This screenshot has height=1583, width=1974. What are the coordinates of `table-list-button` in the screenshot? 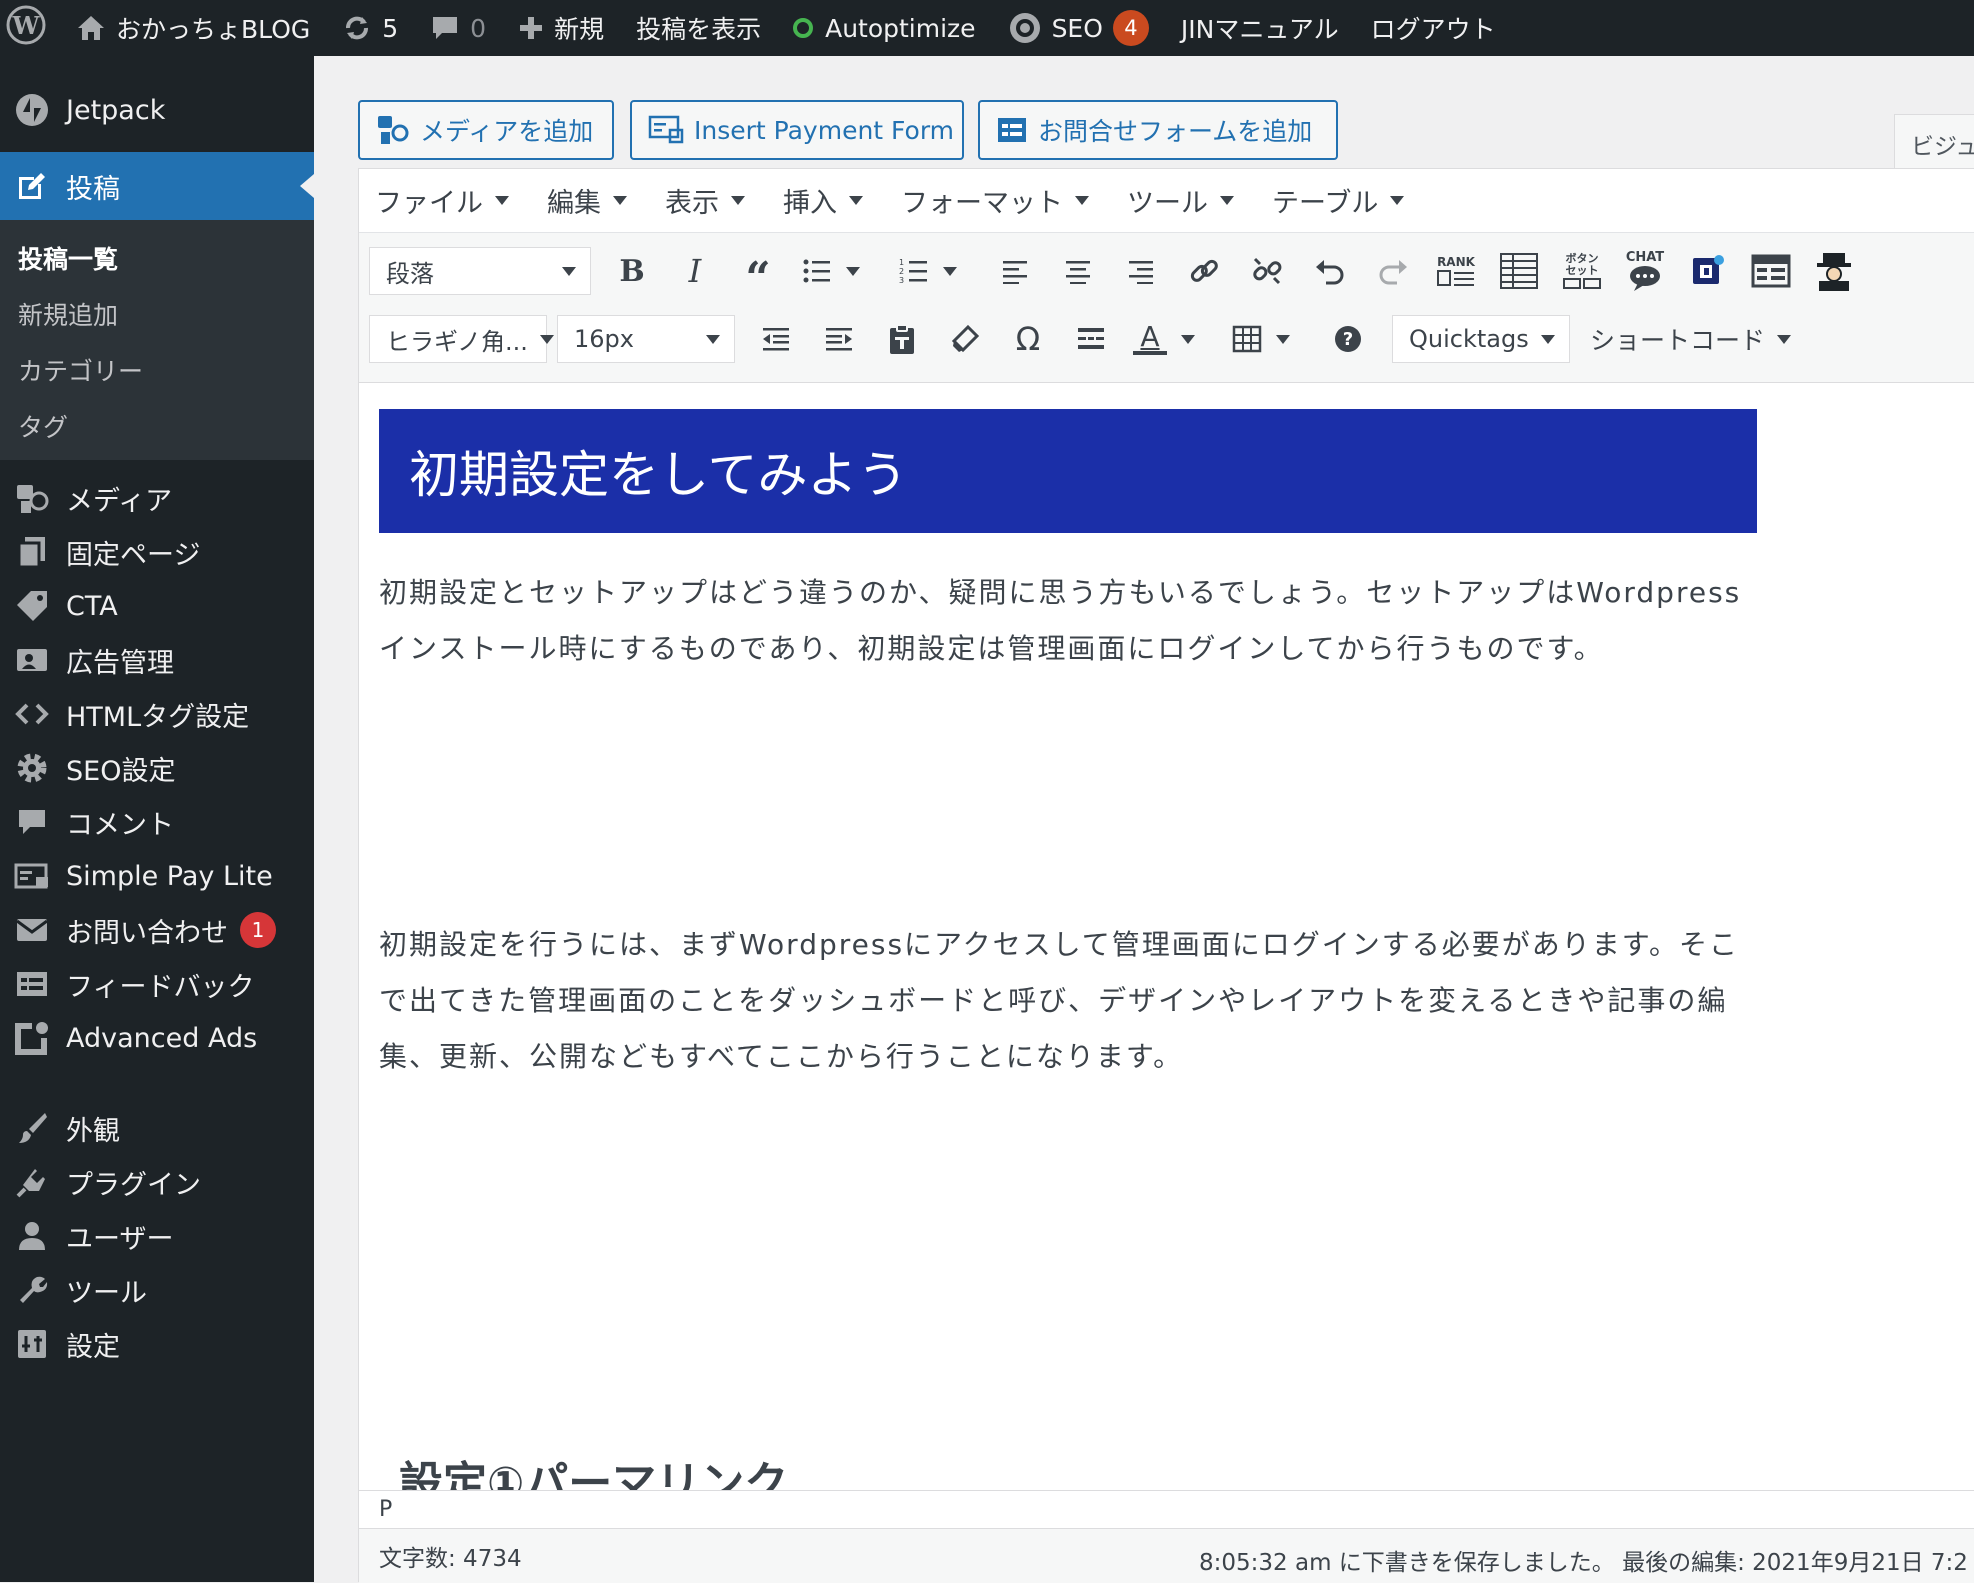 It's located at (1519, 271).